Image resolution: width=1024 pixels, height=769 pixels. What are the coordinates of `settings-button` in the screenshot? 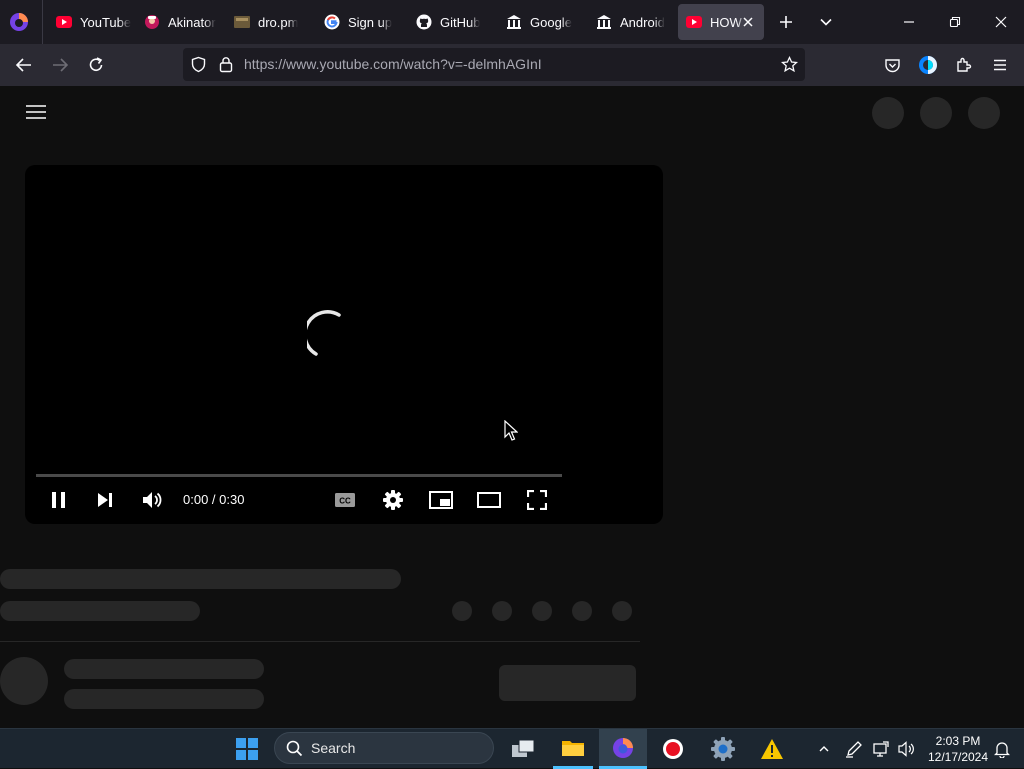 It's located at (393, 500).